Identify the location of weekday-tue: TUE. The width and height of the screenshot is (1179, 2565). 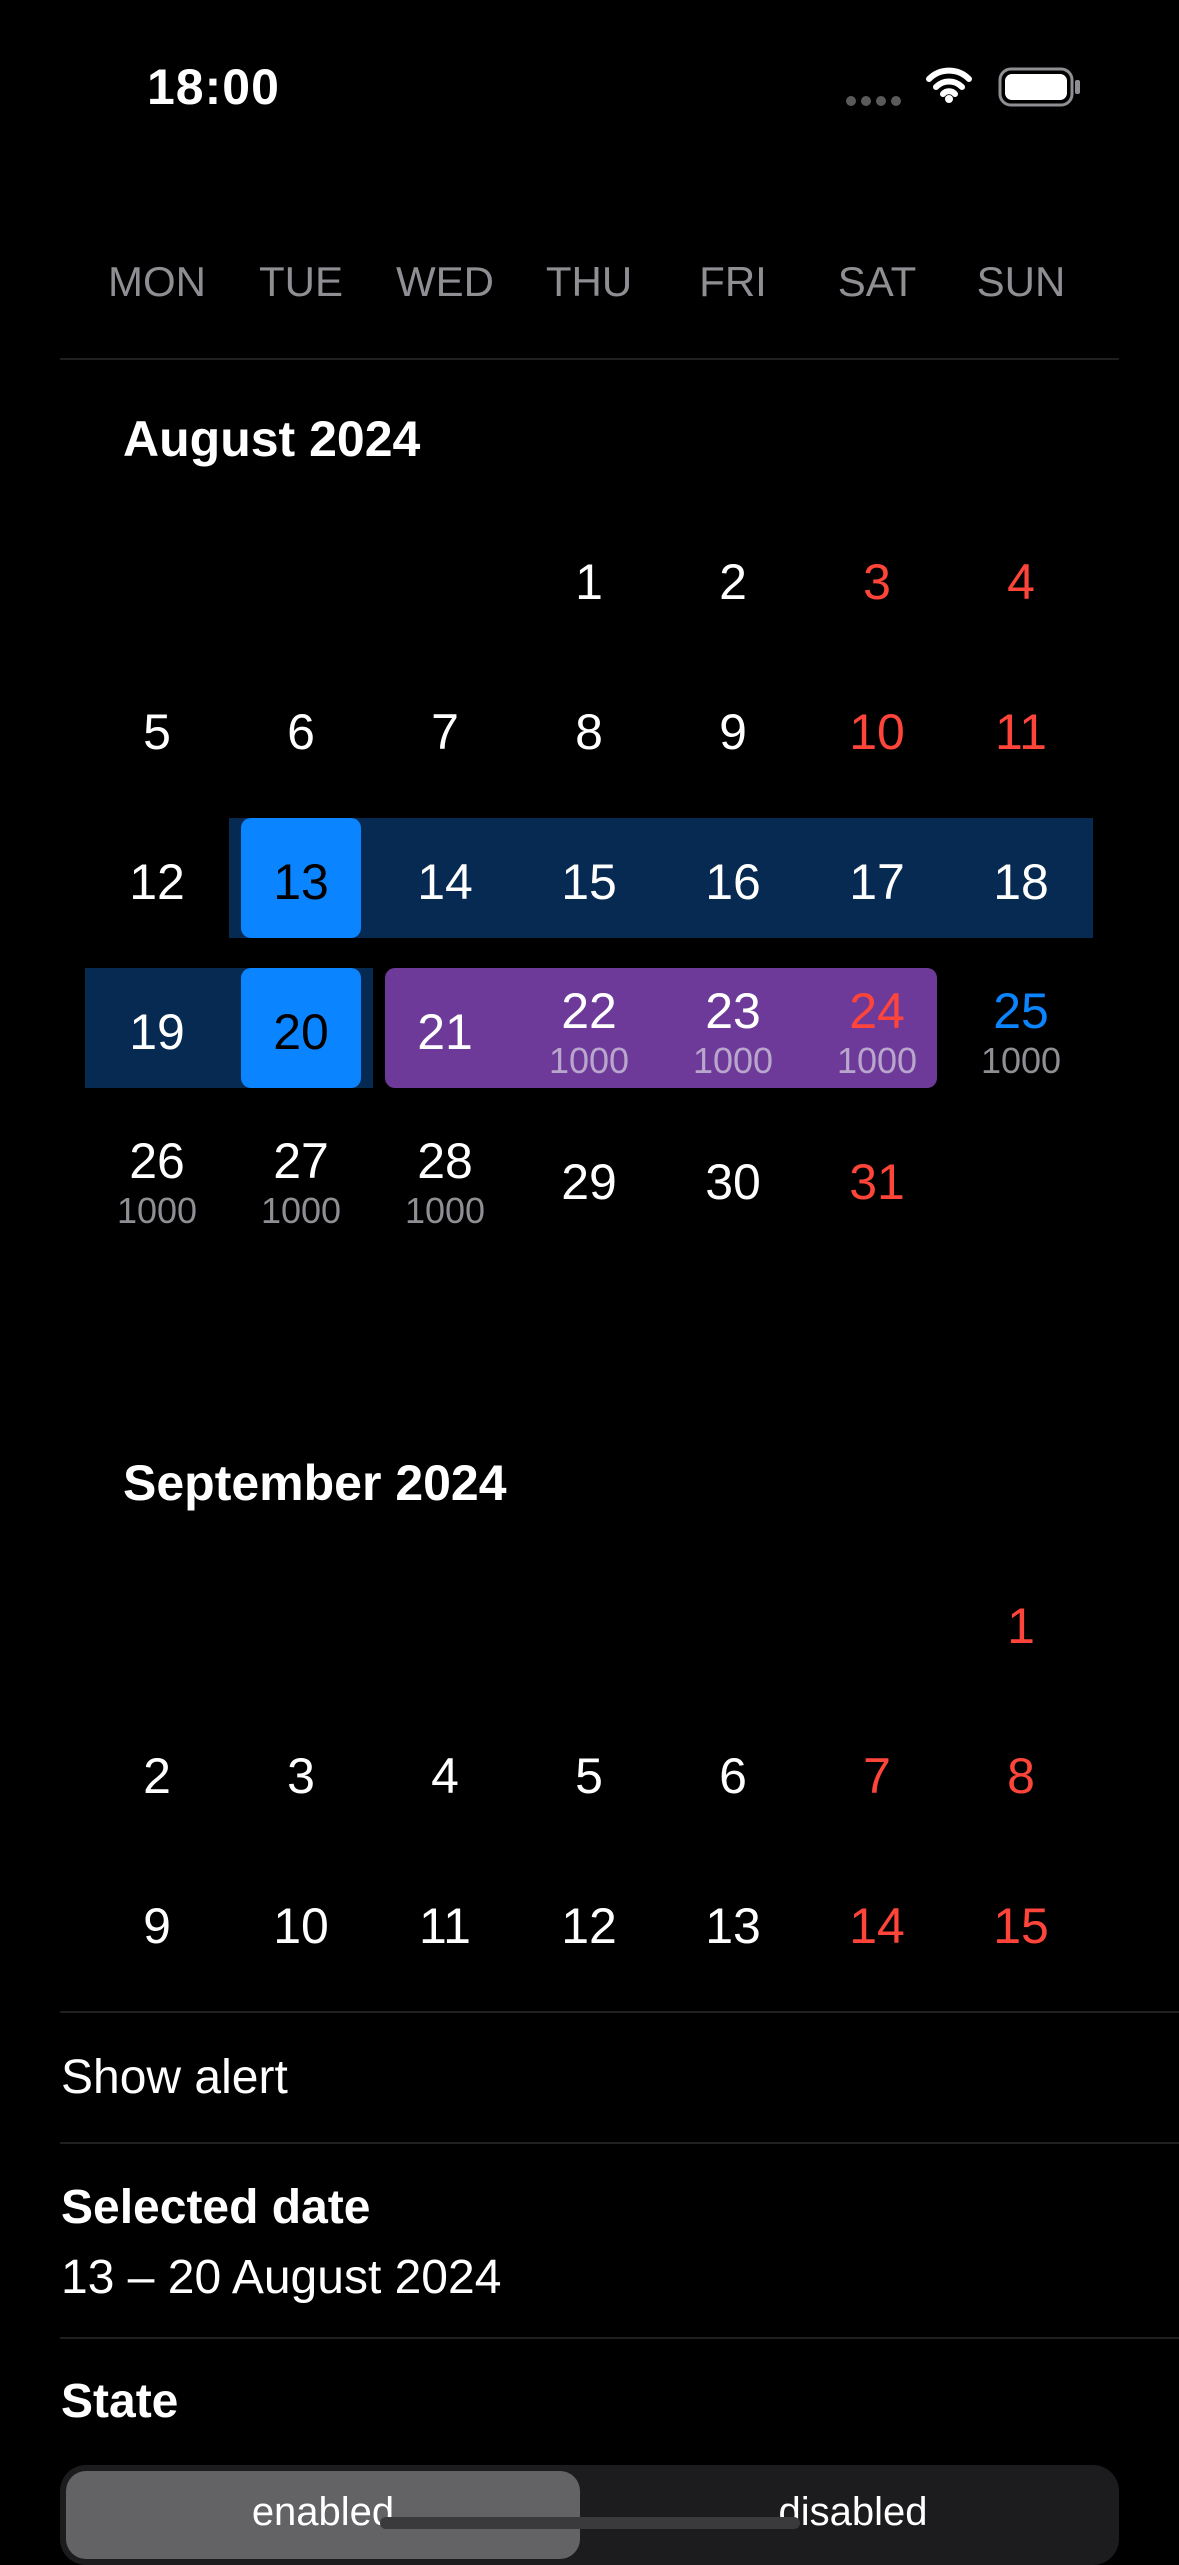
(301, 281).